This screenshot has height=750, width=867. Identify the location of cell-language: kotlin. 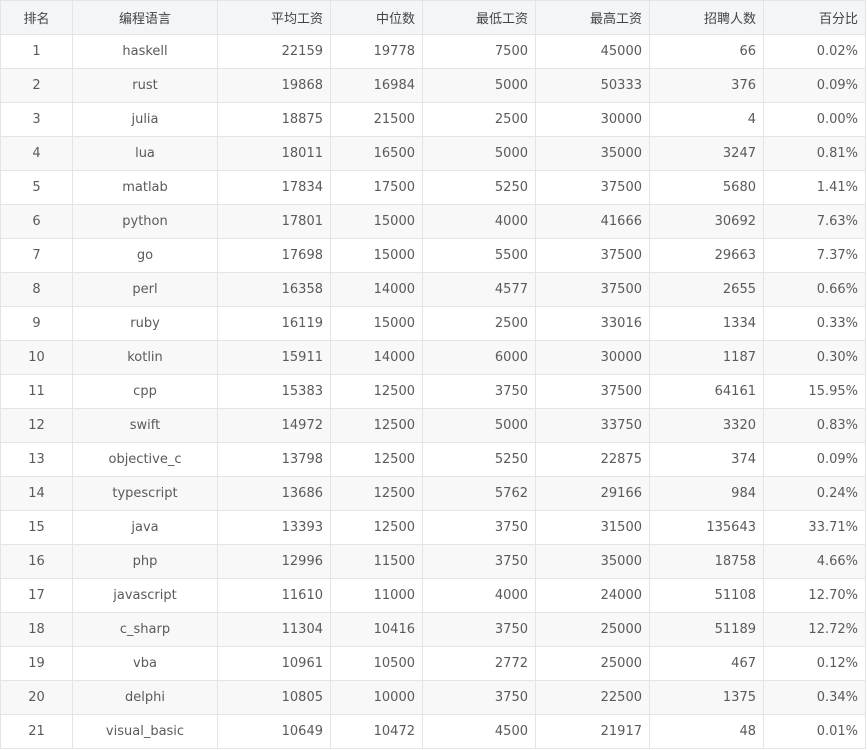
(145, 357).